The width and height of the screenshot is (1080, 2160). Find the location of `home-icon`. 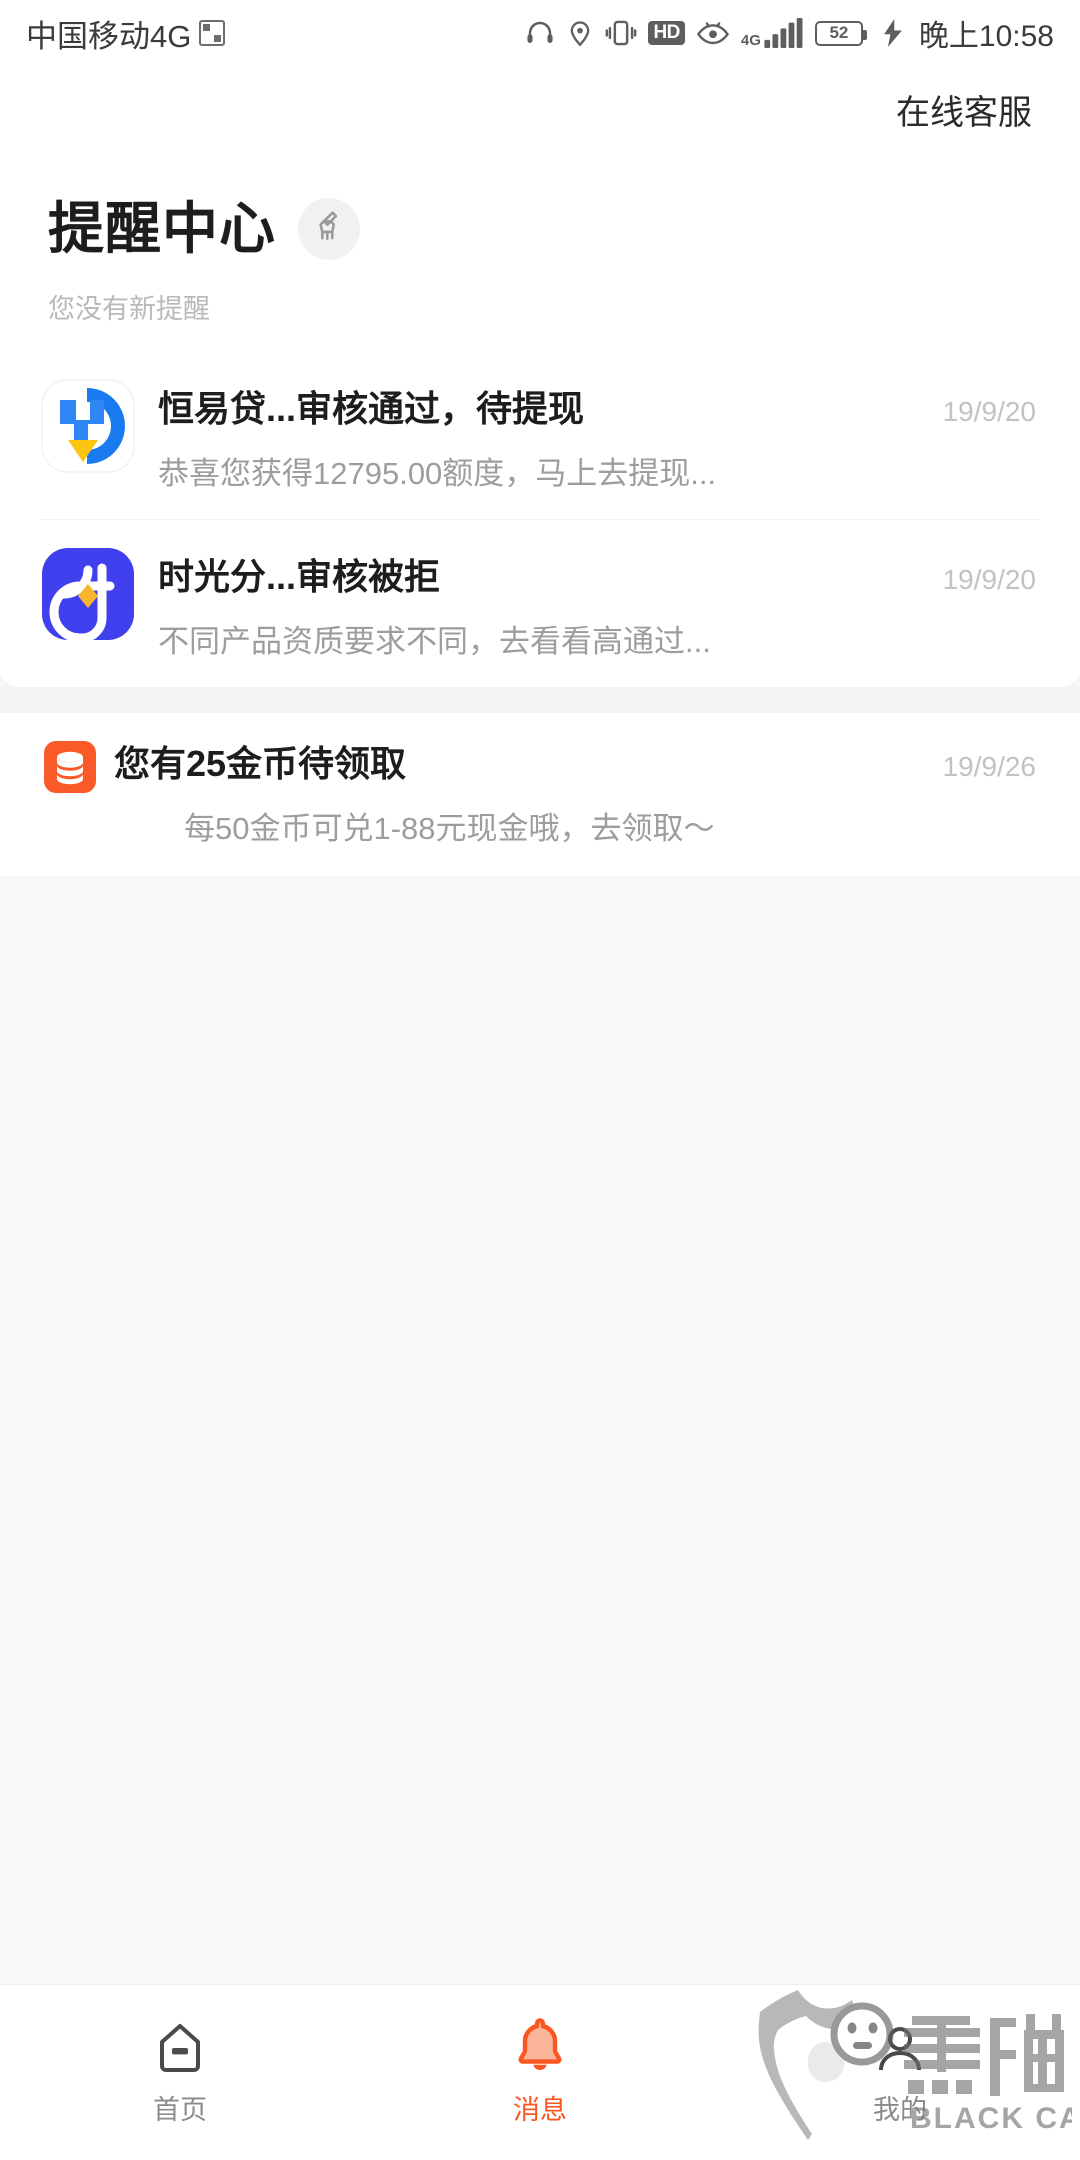

home-icon is located at coordinates (180, 2047).